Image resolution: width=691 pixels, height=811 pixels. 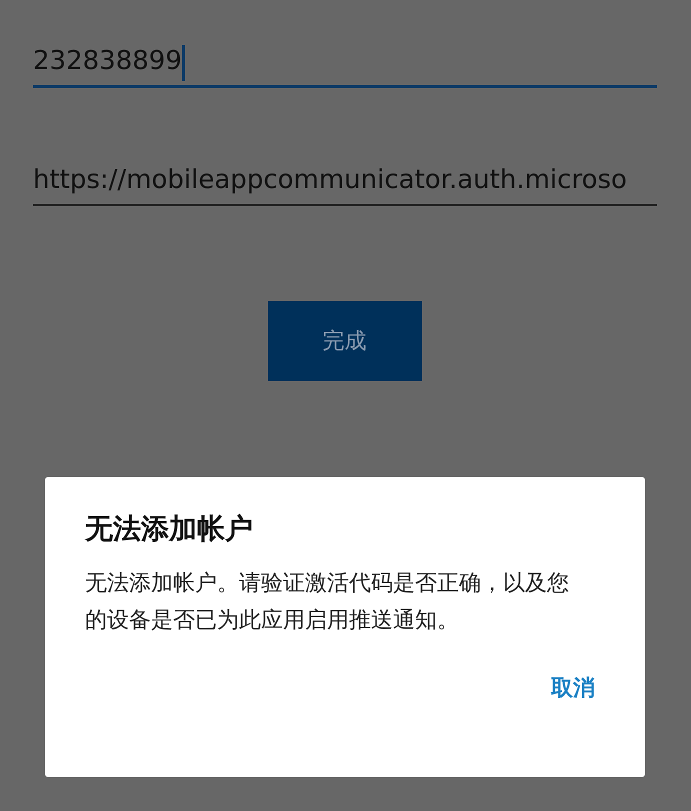 What do you see at coordinates (345, 341) in the screenshot?
I see `done-button: 完成` at bounding box center [345, 341].